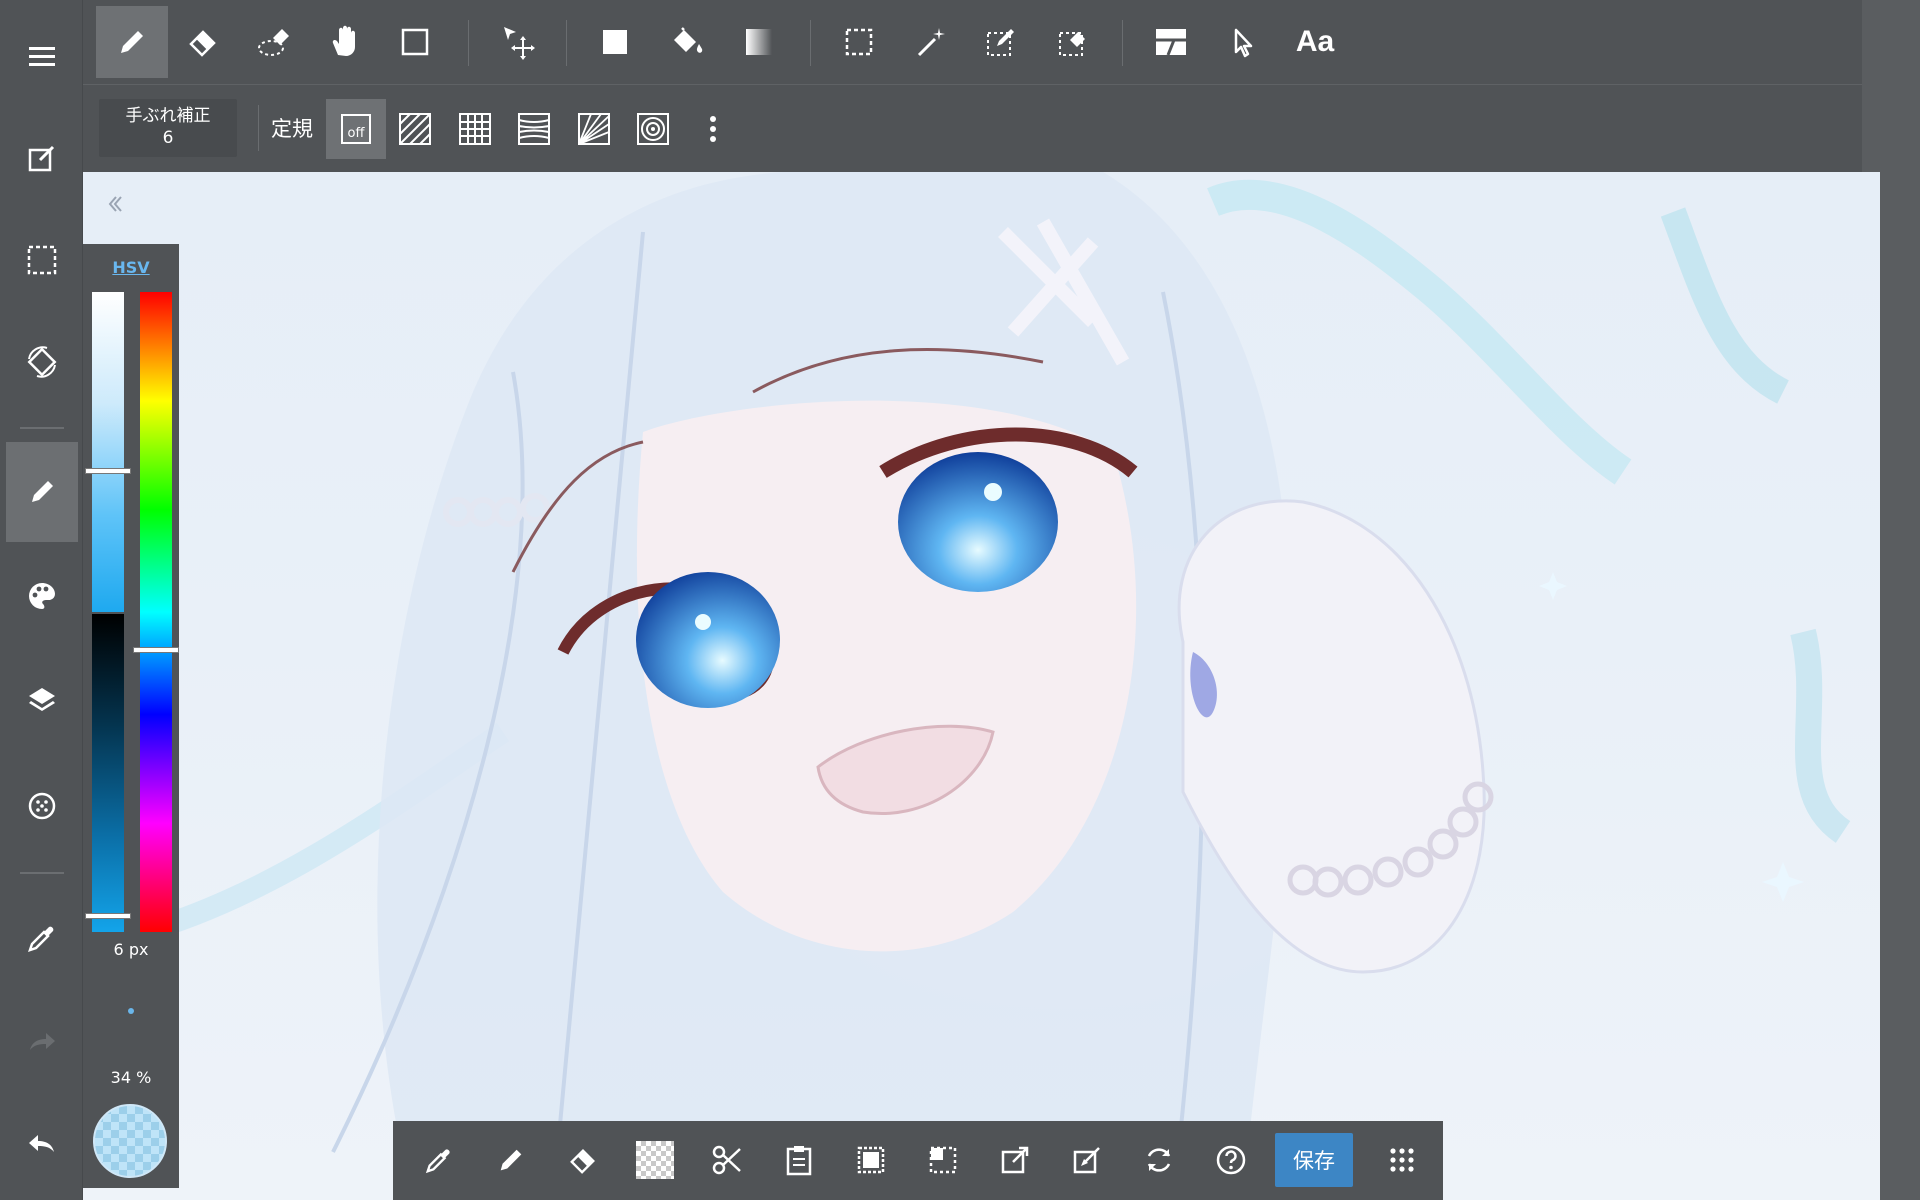 This screenshot has height=1200, width=1920. I want to click on brush-button, so click(42, 492).